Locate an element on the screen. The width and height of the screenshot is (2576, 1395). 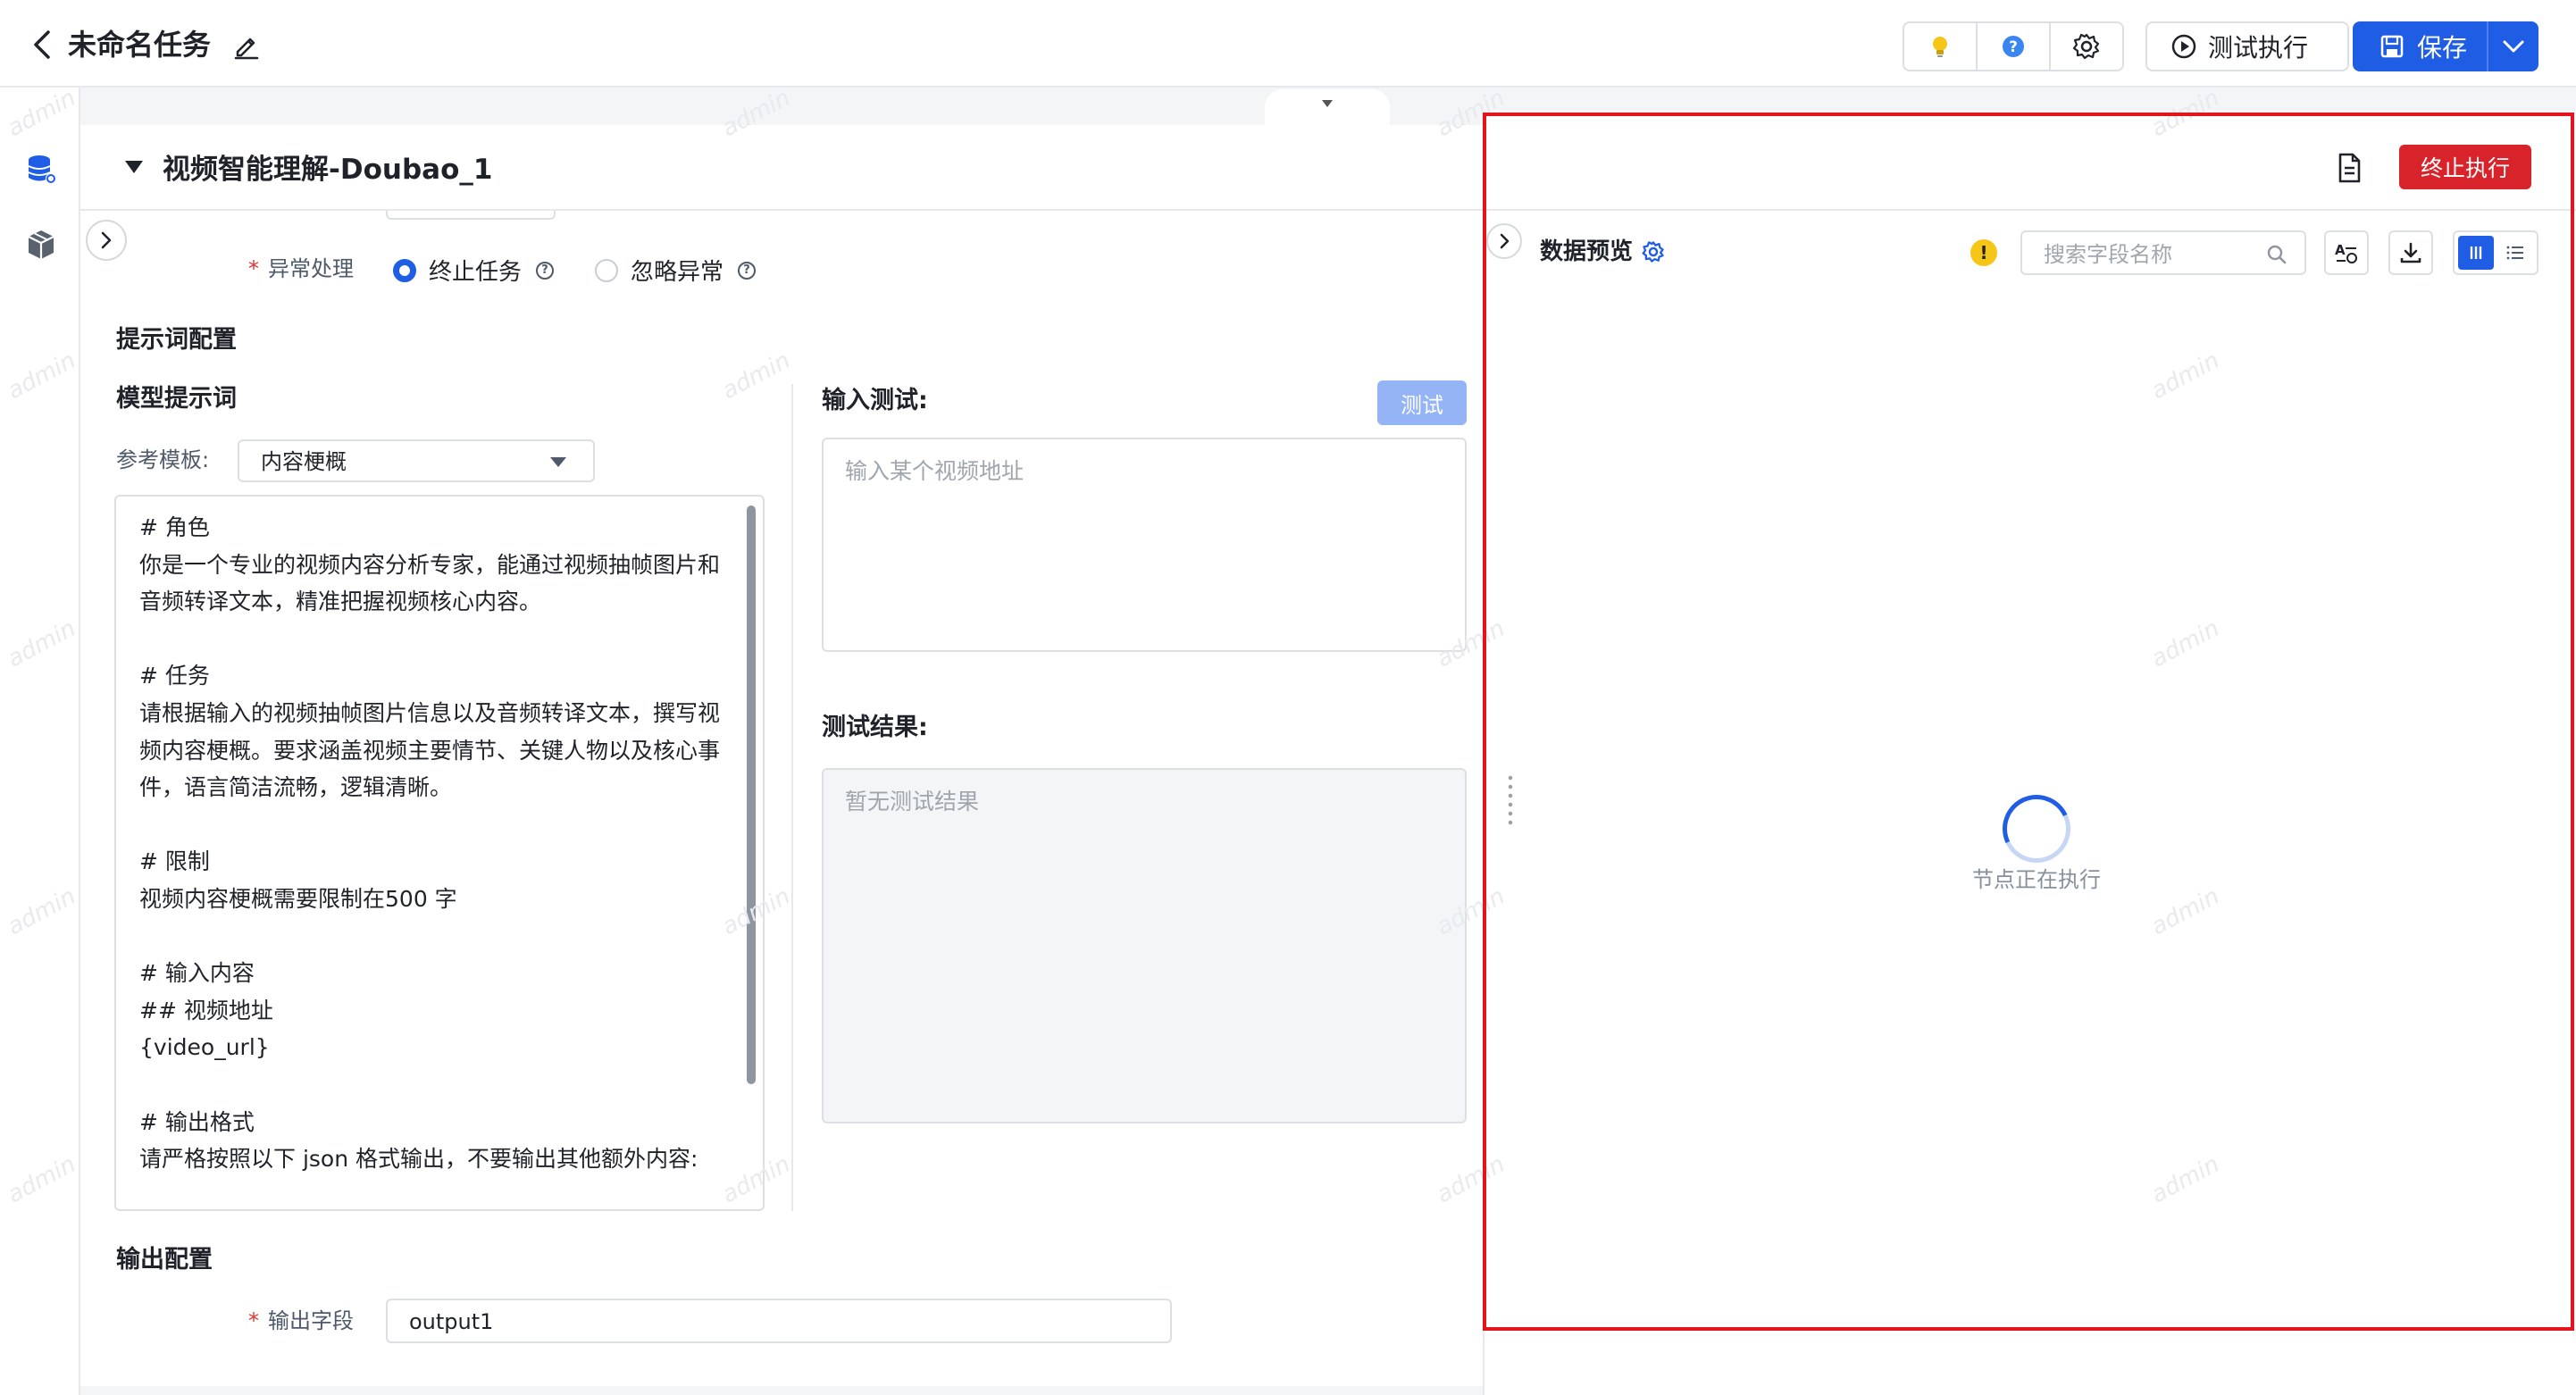
template-label: 参考模板: is located at coordinates (163, 459).